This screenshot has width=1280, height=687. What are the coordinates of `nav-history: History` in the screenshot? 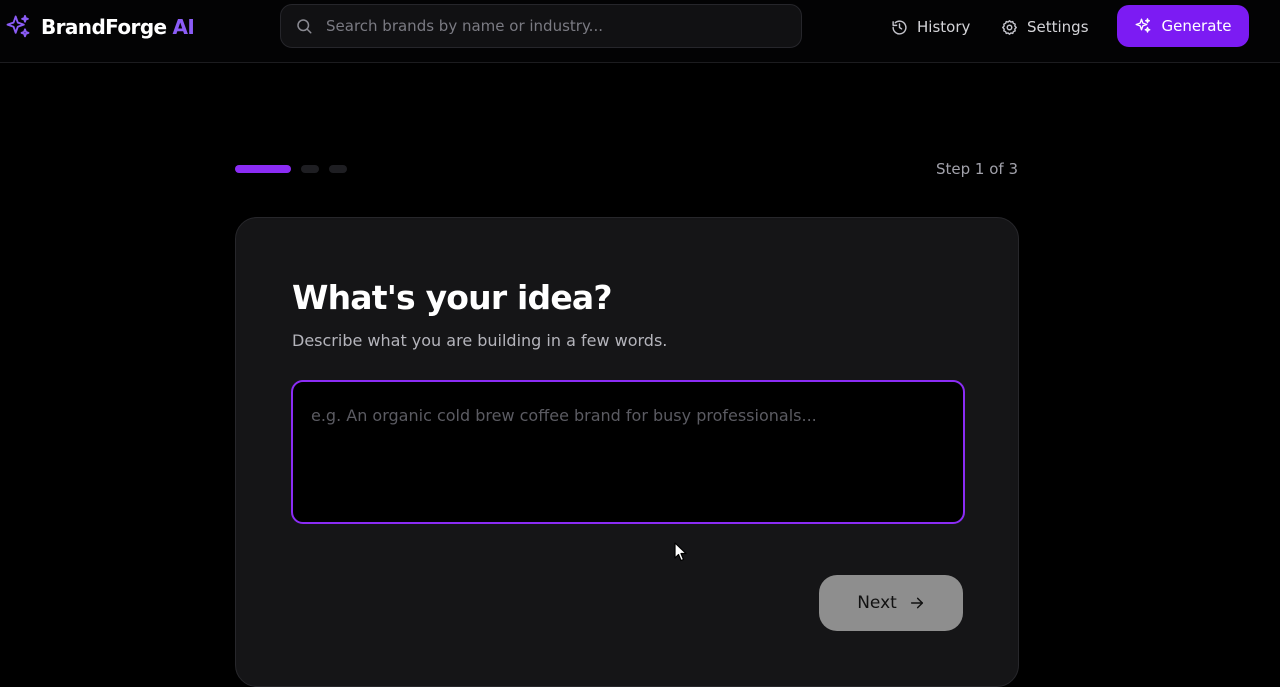 It's located at (930, 27).